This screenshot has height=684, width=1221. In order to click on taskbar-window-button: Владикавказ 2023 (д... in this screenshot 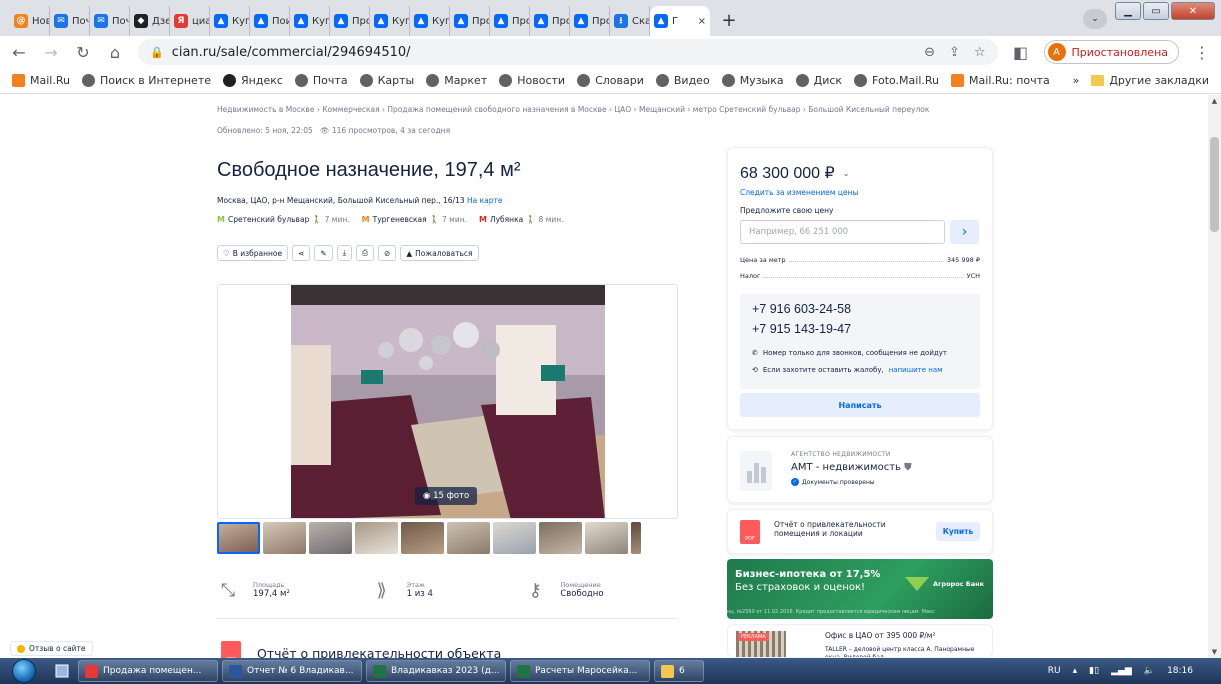, I will do `click(436, 671)`.